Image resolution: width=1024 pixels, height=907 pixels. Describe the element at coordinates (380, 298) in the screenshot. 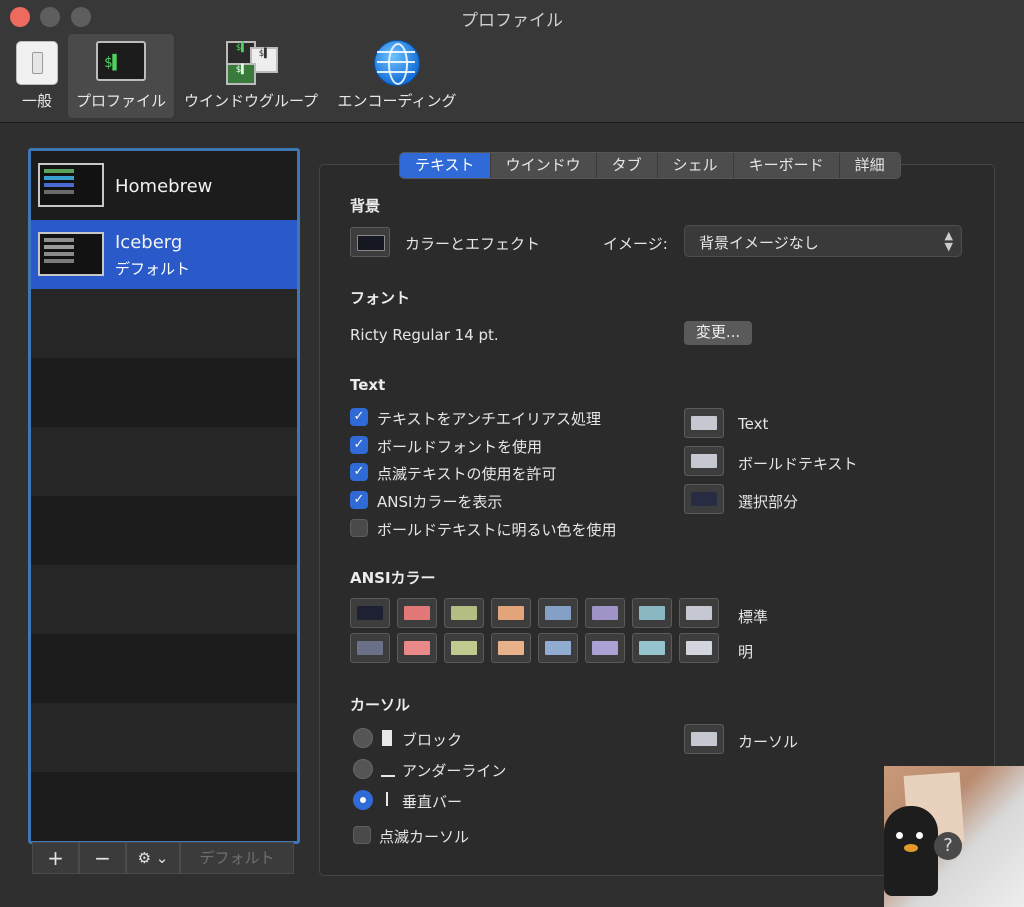

I see `font-heading: フォント` at that location.